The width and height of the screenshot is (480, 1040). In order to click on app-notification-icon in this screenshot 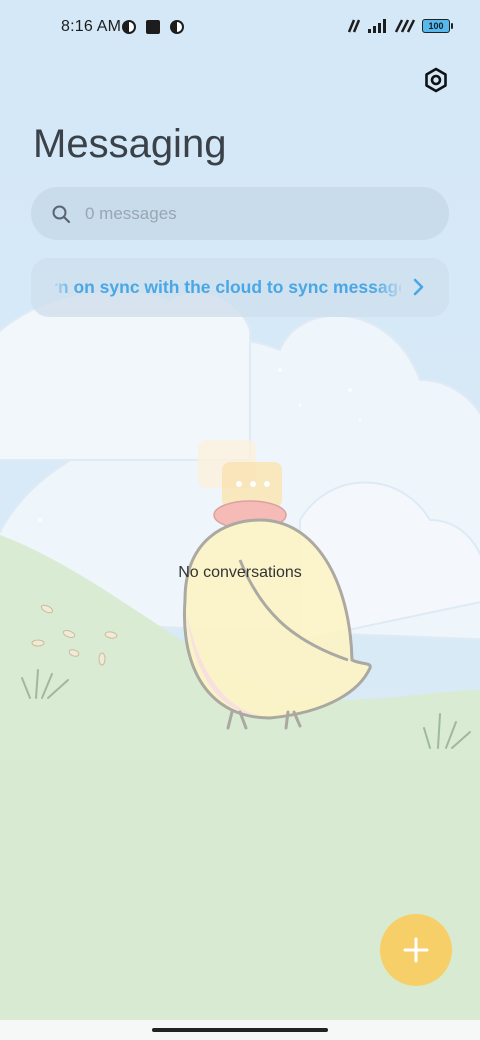, I will do `click(129, 27)`.